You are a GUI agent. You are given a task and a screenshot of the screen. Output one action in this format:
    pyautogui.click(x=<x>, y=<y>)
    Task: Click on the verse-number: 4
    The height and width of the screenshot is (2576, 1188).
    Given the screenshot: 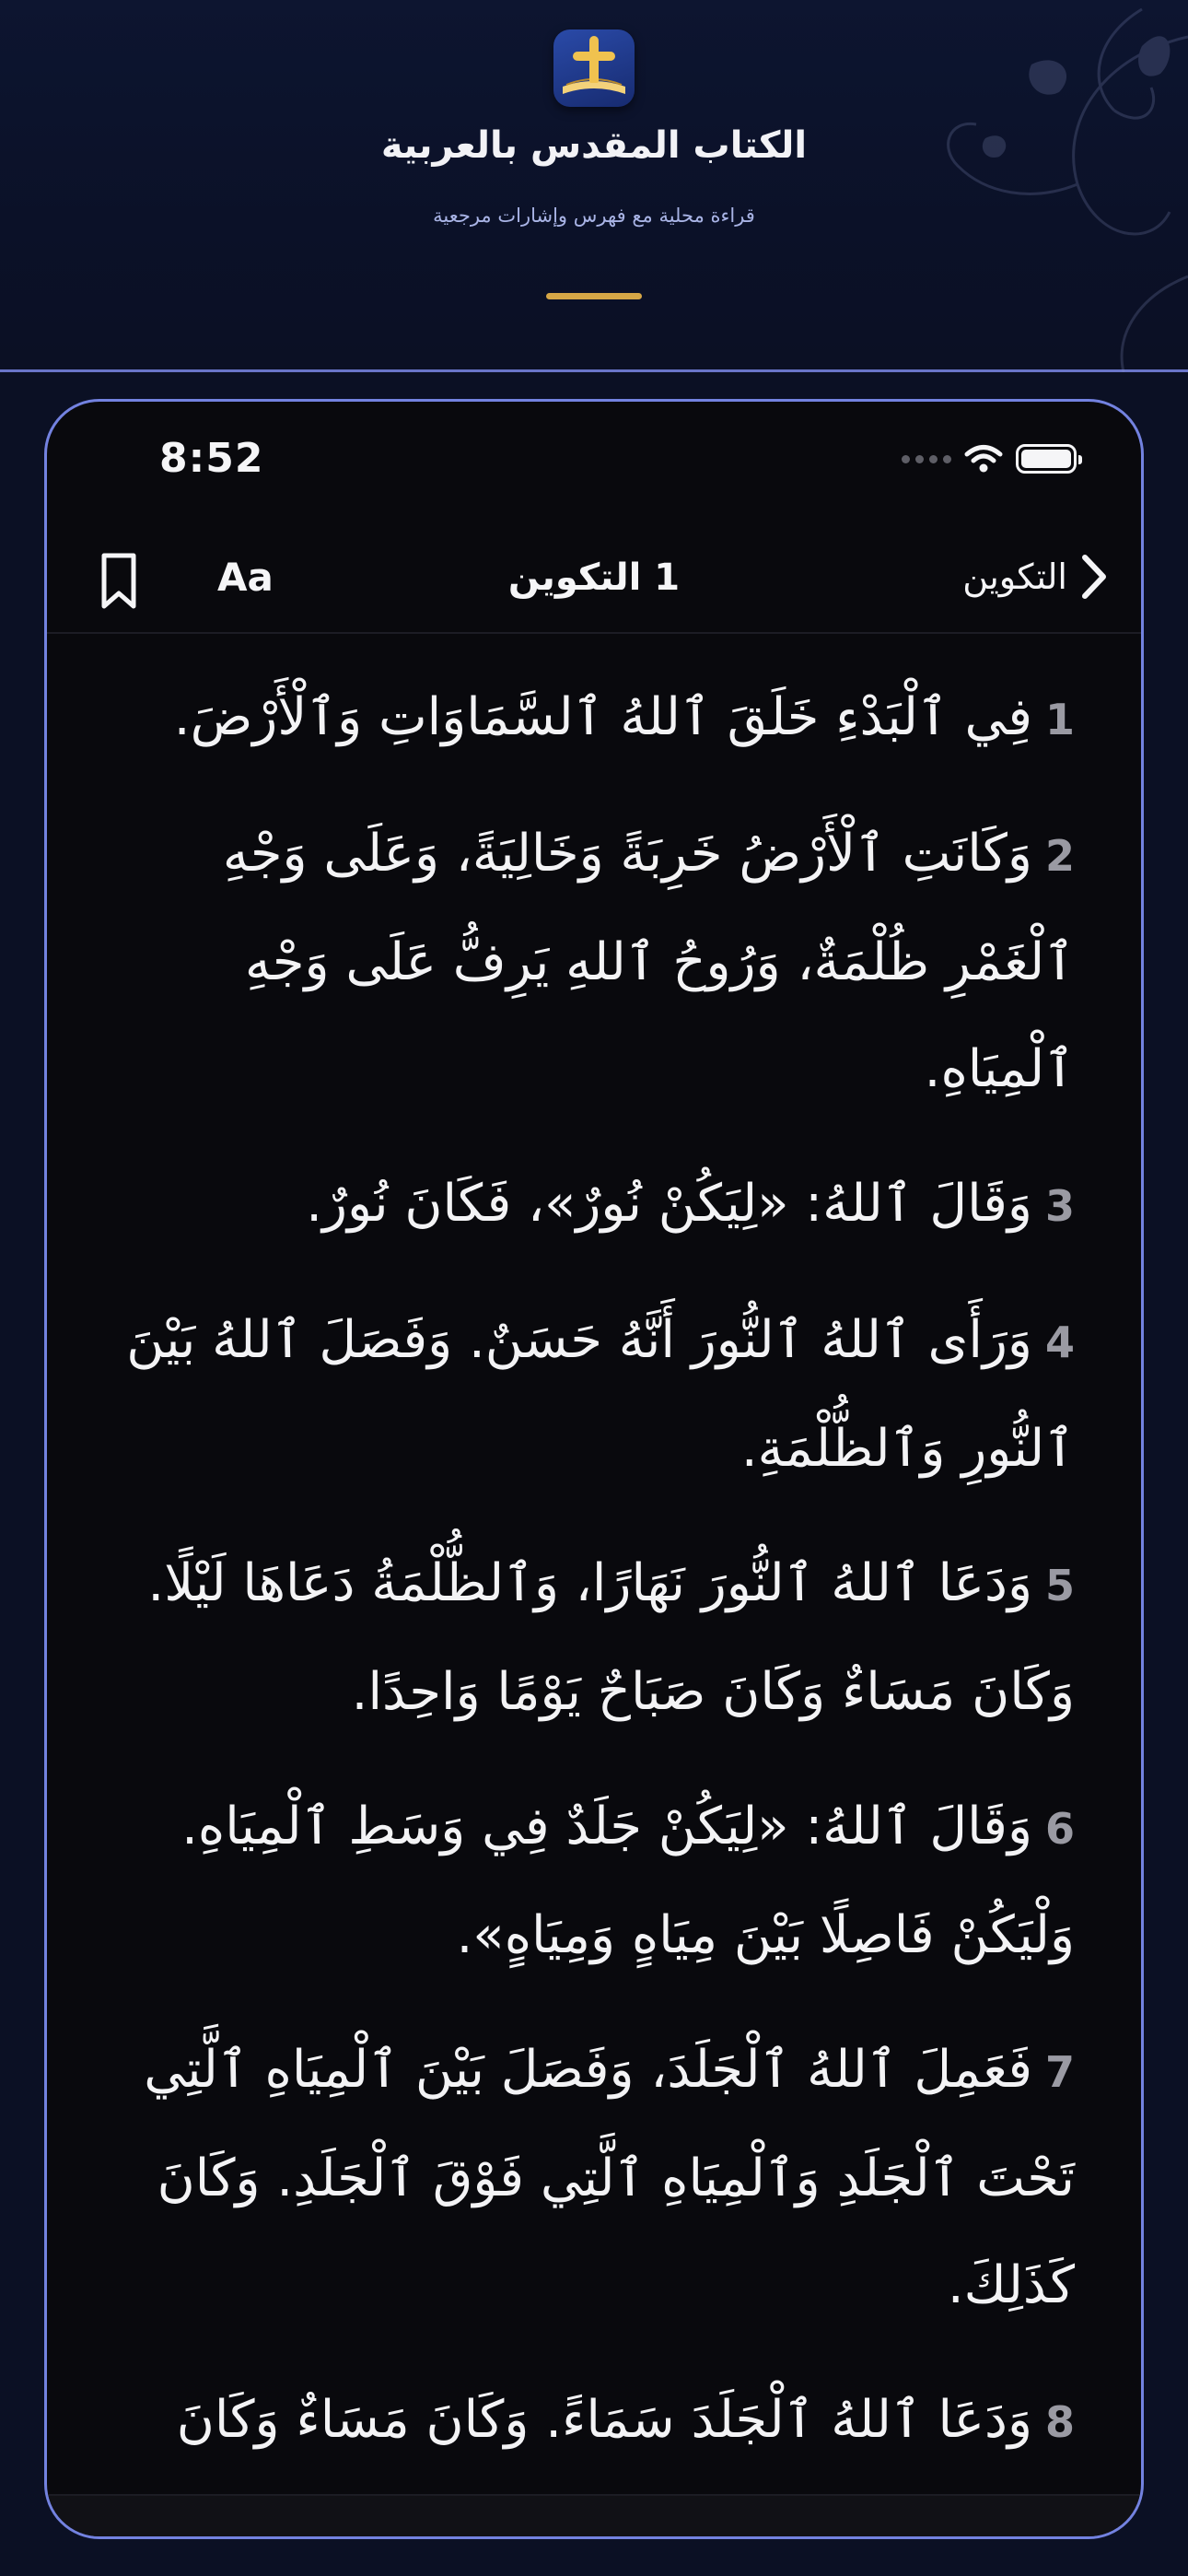 What is the action you would take?
    pyautogui.click(x=1060, y=1342)
    